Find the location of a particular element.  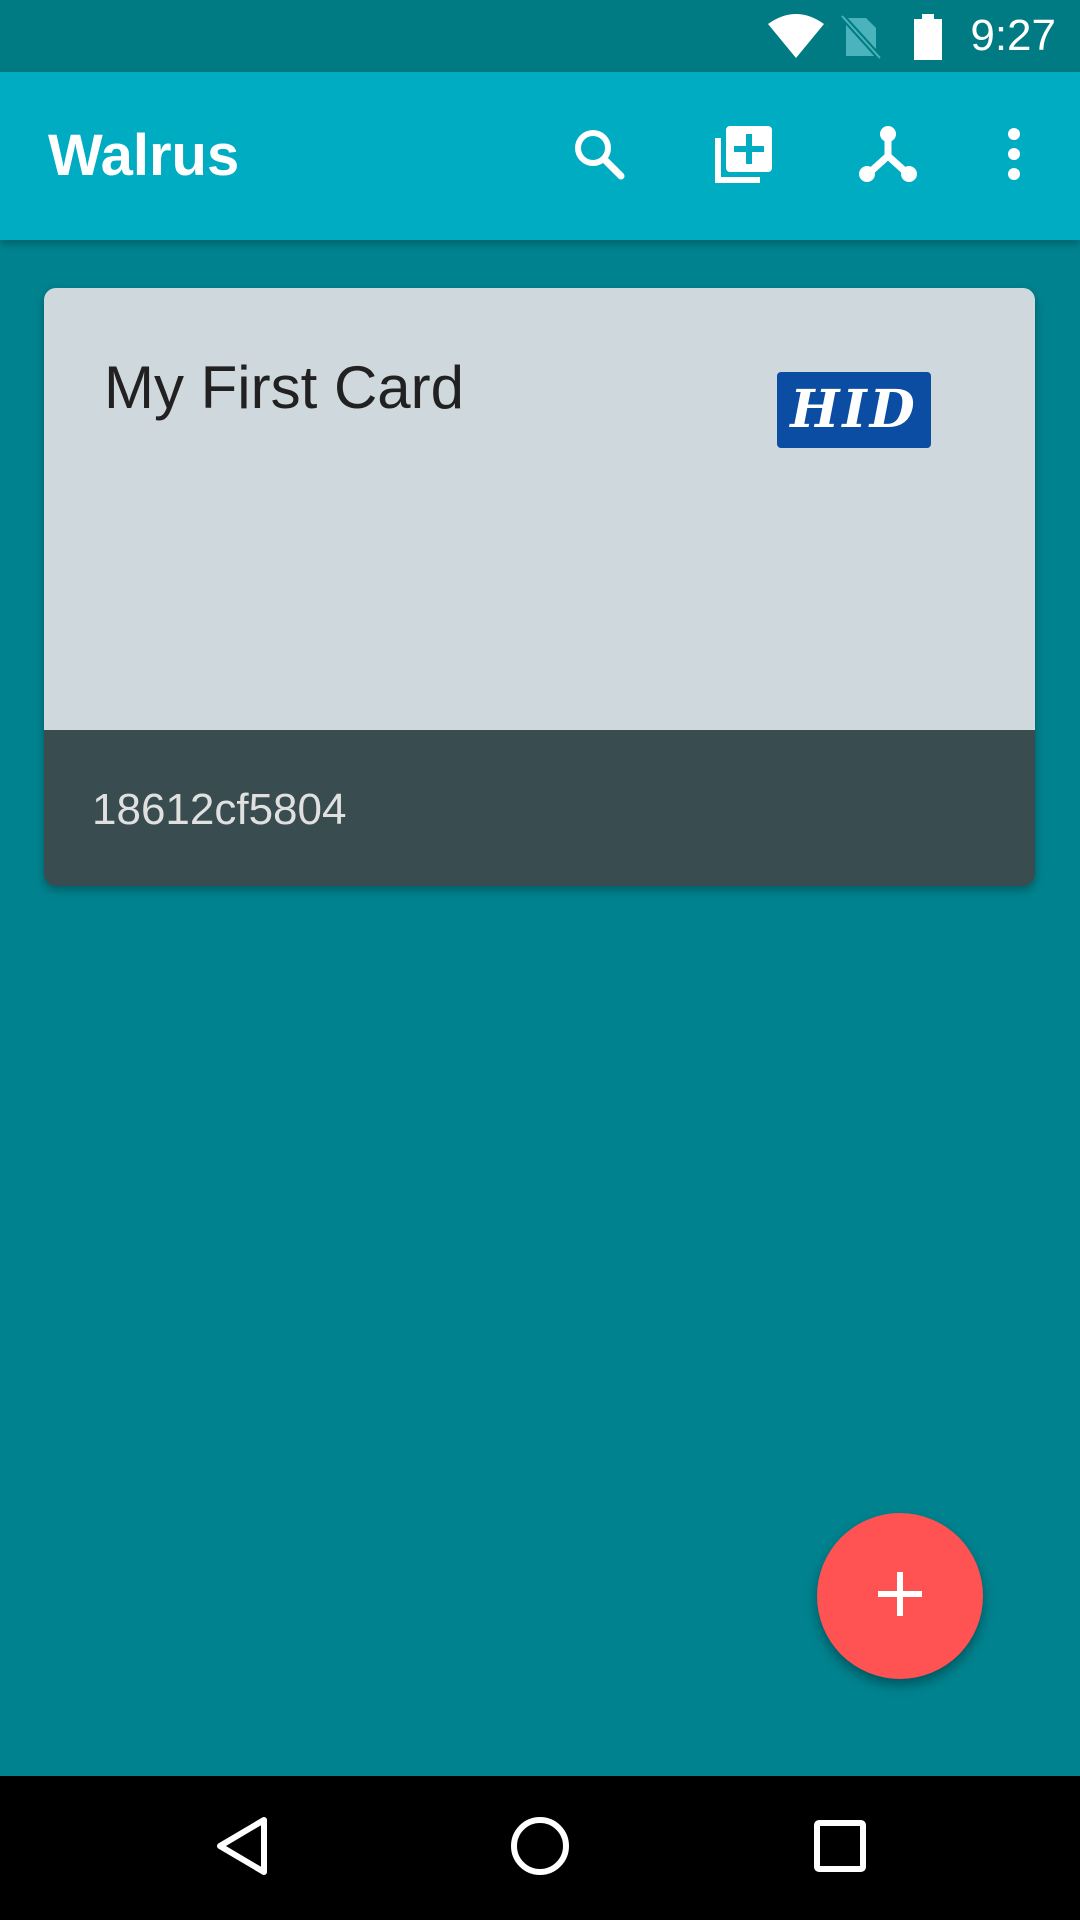

hid-logo: HID is located at coordinates (854, 410).